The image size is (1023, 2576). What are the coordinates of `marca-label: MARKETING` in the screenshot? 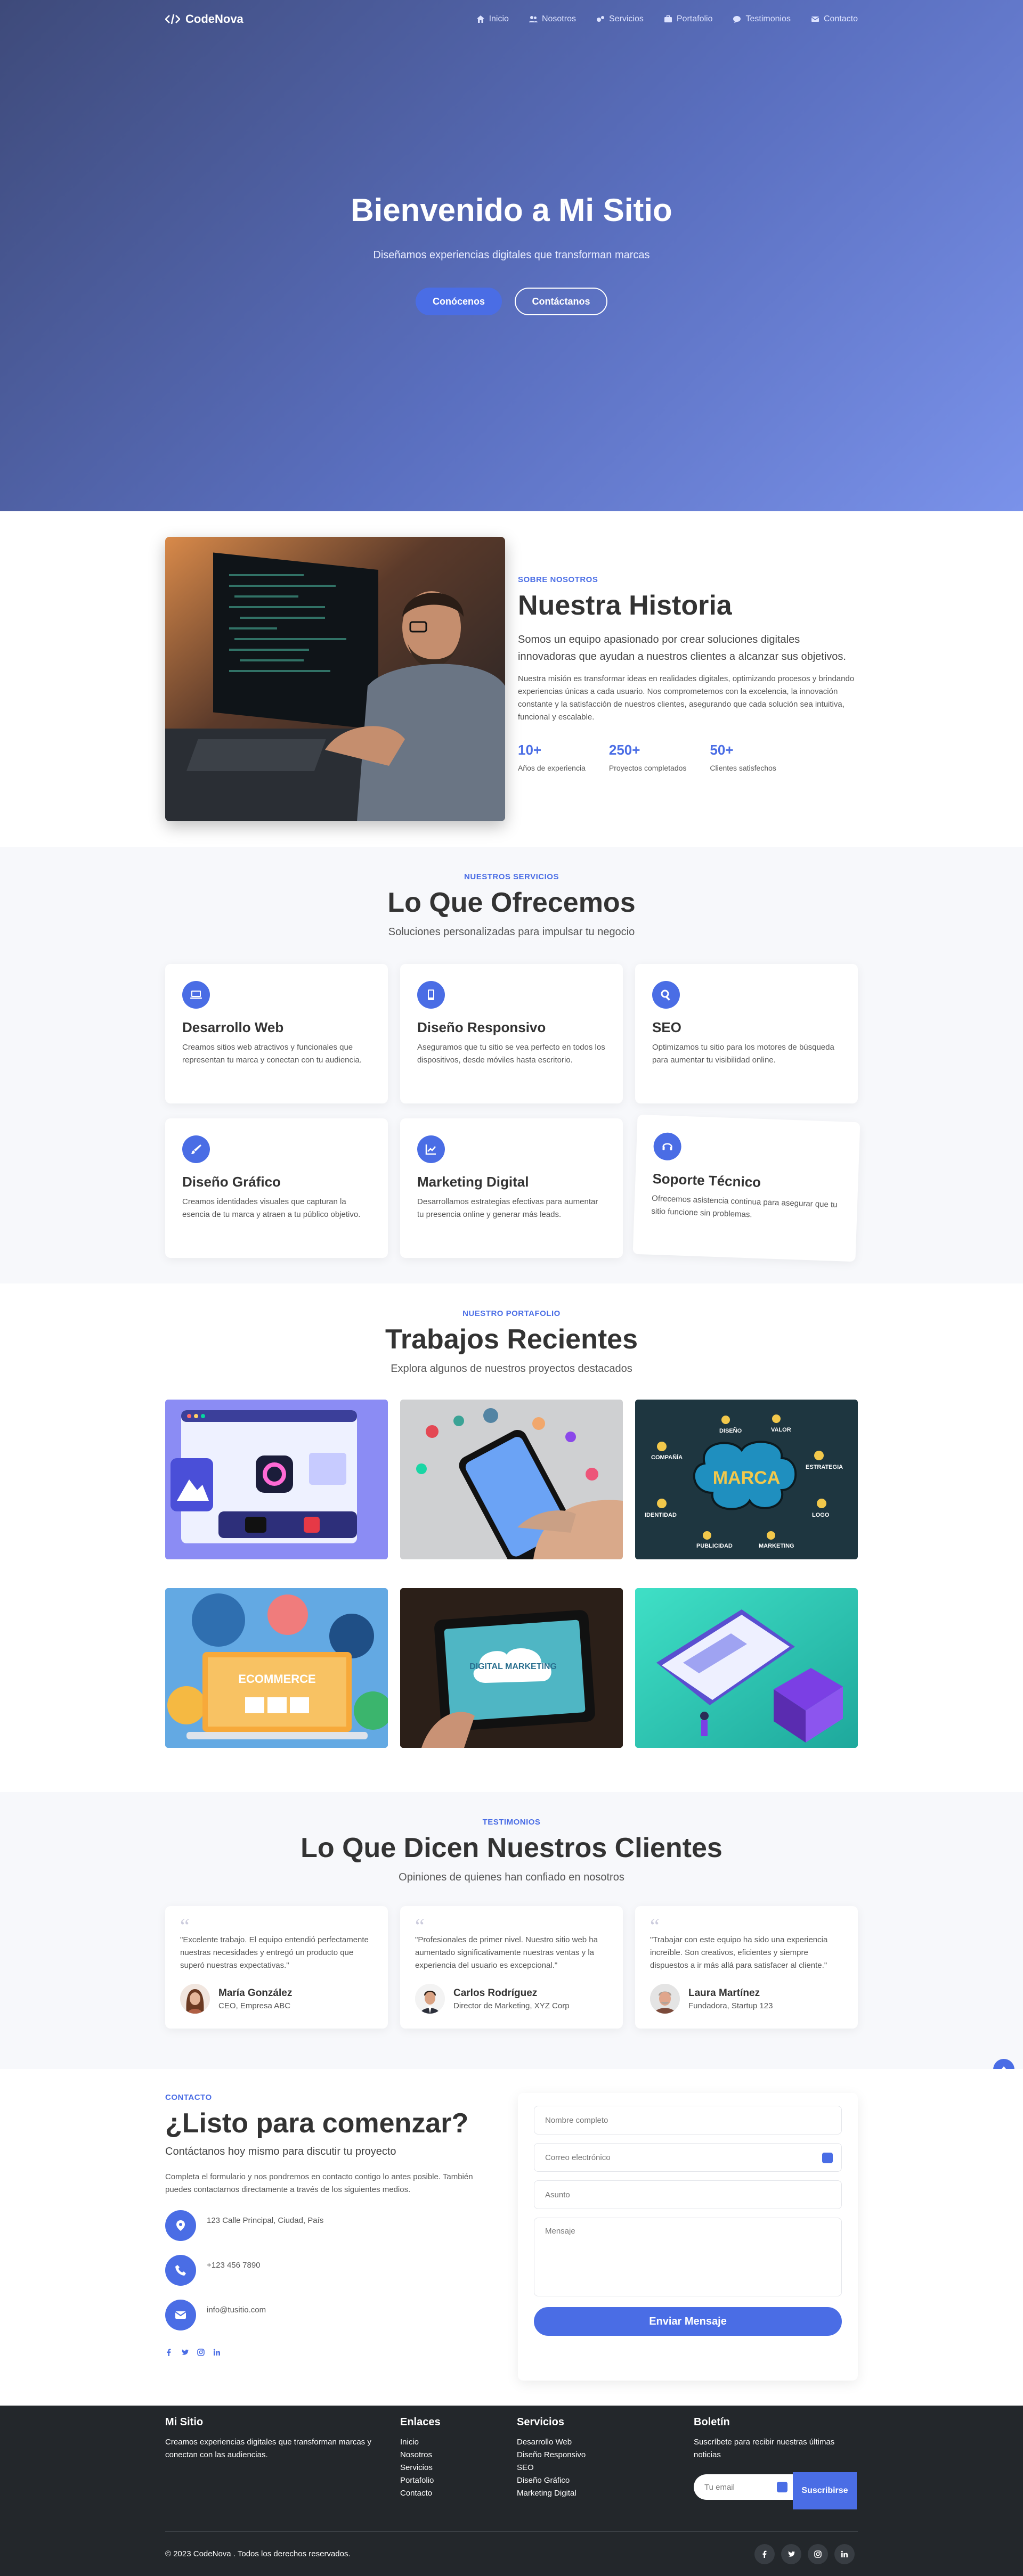 It's located at (777, 1546).